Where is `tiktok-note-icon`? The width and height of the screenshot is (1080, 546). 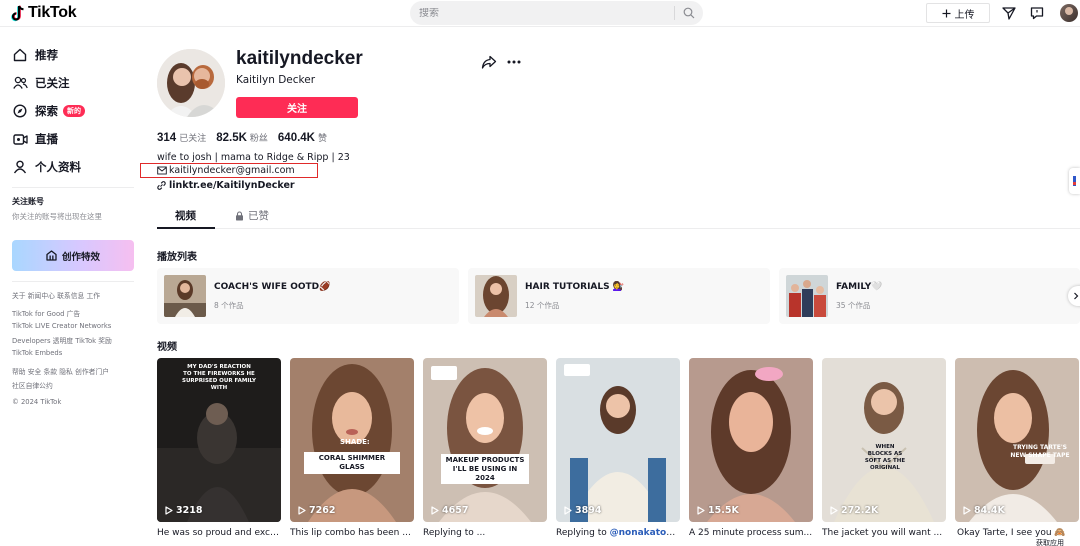
tiktok-note-icon is located at coordinates (18, 13).